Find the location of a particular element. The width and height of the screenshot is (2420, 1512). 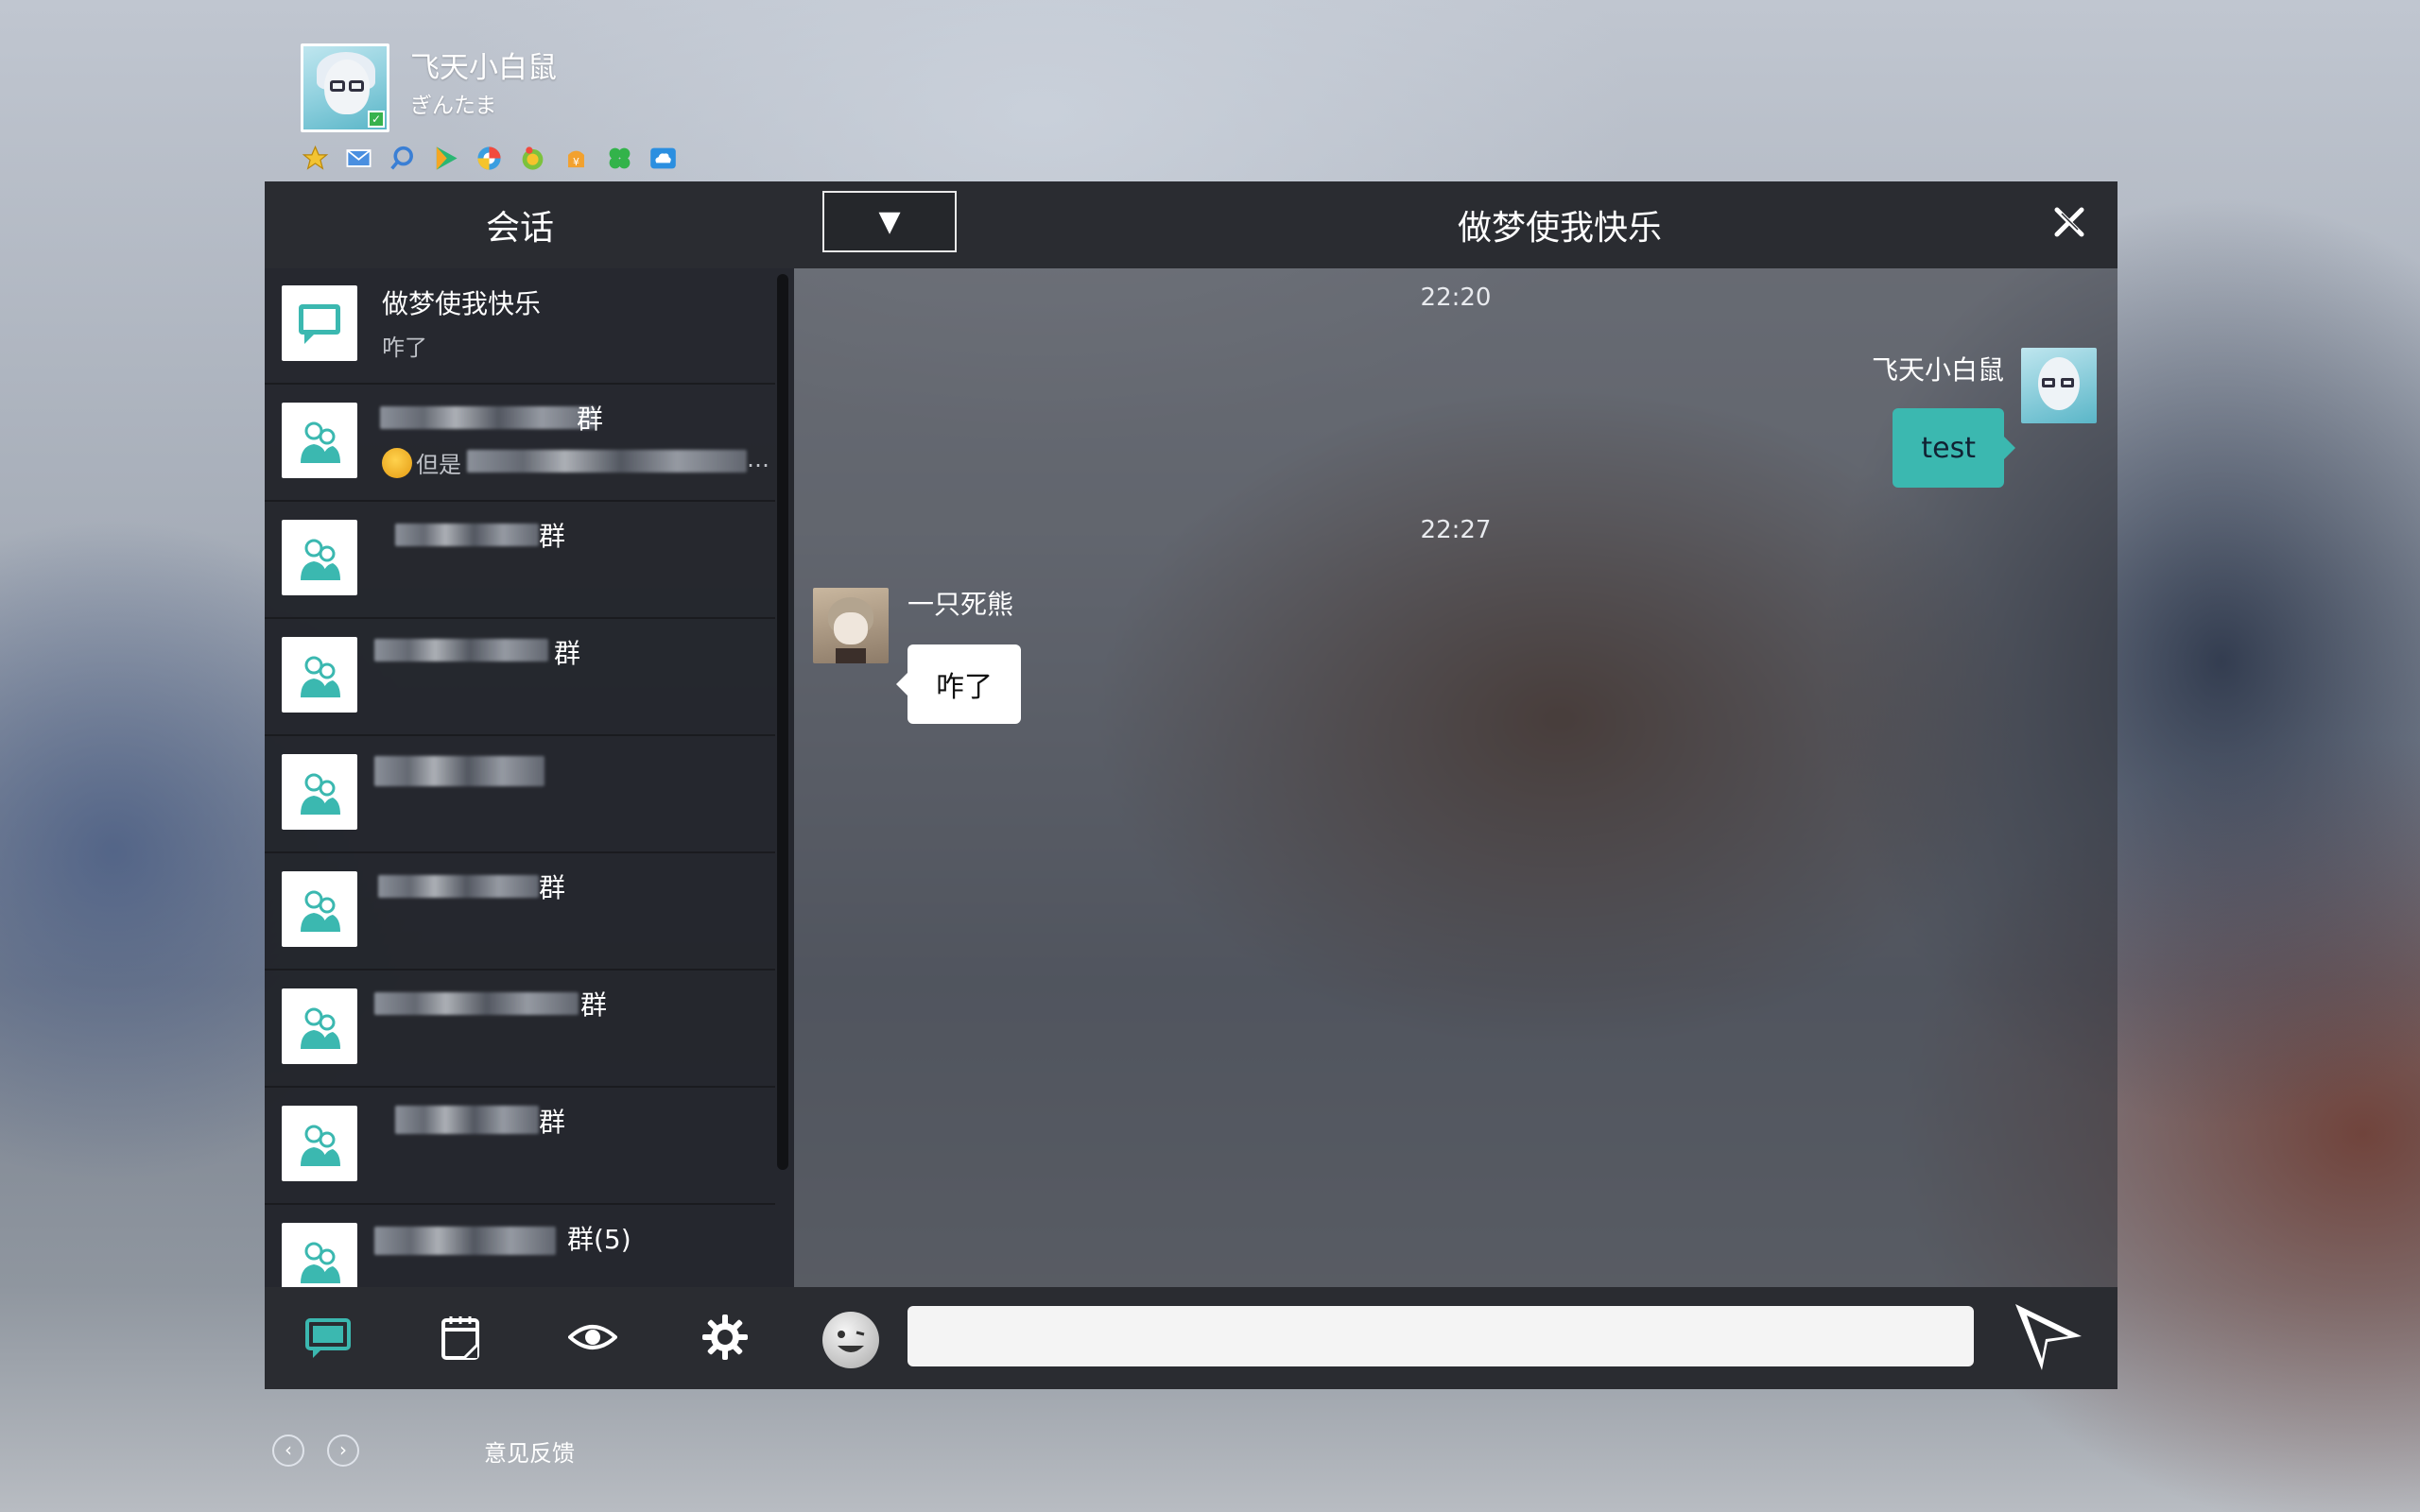

search-icon is located at coordinates (402, 158).